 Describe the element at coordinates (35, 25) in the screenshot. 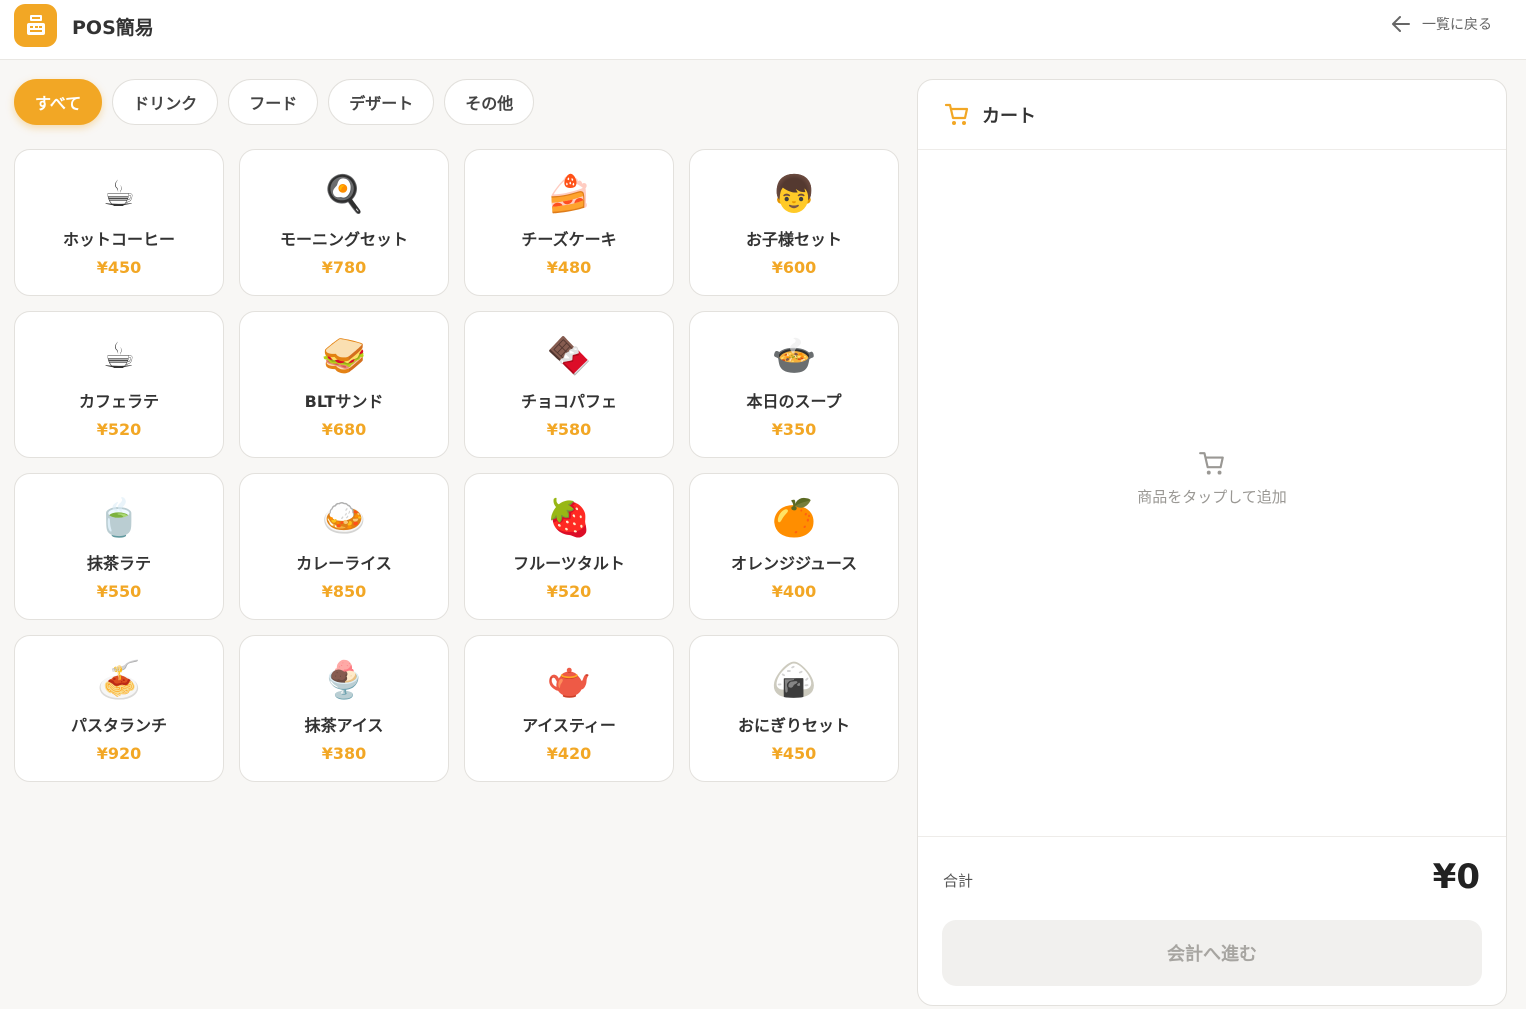

I see `cash-register-icon` at that location.